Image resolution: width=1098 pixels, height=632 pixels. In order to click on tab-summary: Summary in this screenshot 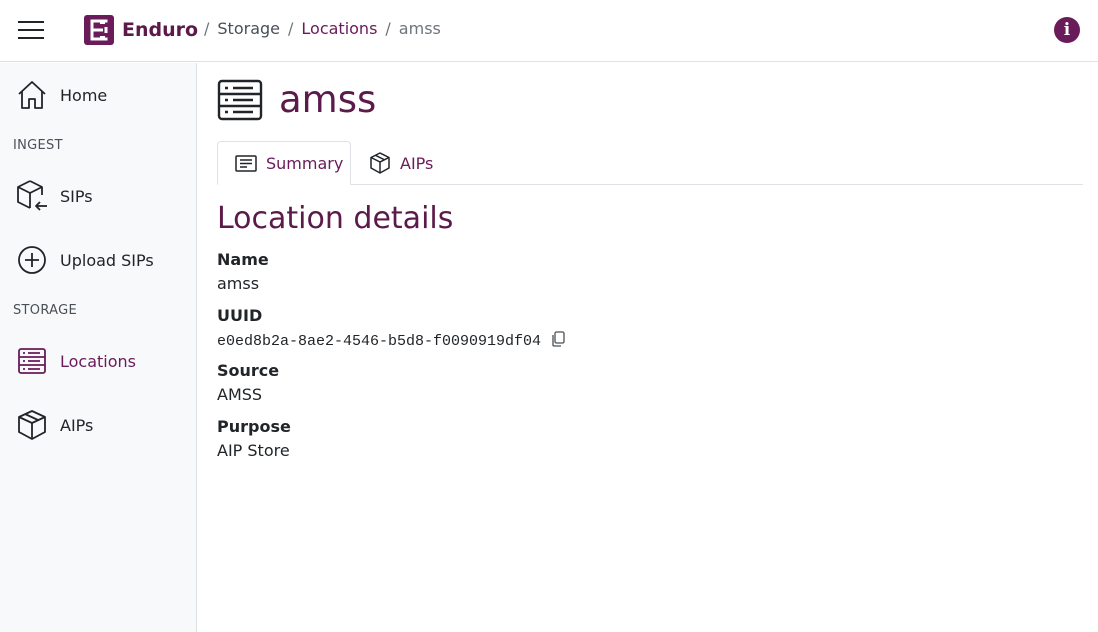, I will do `click(284, 163)`.